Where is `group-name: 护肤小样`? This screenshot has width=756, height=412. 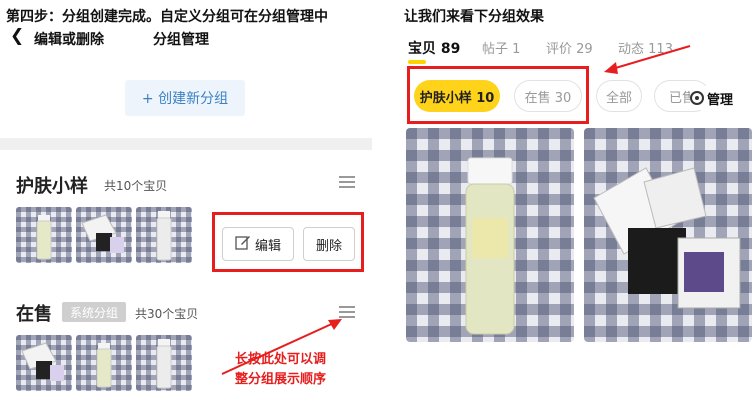
group-name: 护肤小样 is located at coordinates (52, 186).